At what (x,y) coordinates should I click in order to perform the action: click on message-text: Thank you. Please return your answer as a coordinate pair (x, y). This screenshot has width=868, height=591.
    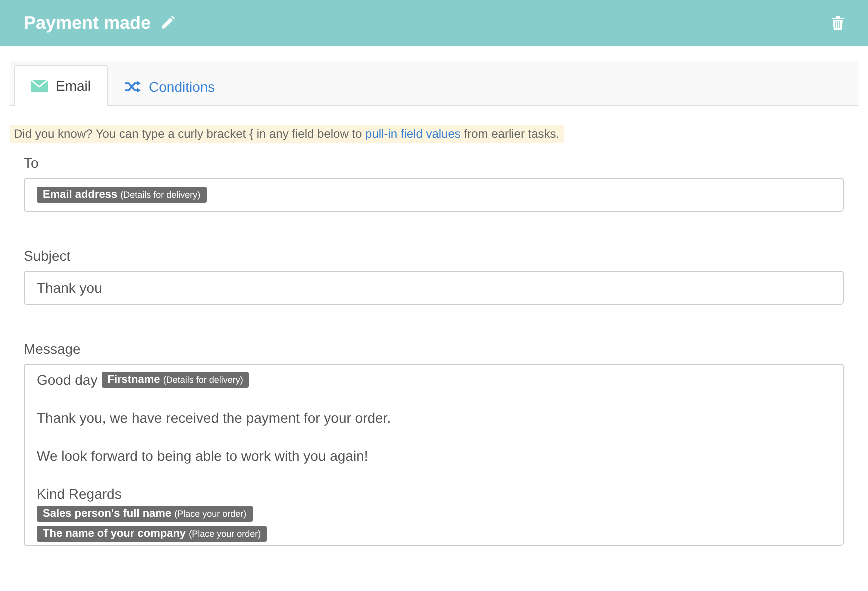
    Looking at the image, I should click on (69, 288).